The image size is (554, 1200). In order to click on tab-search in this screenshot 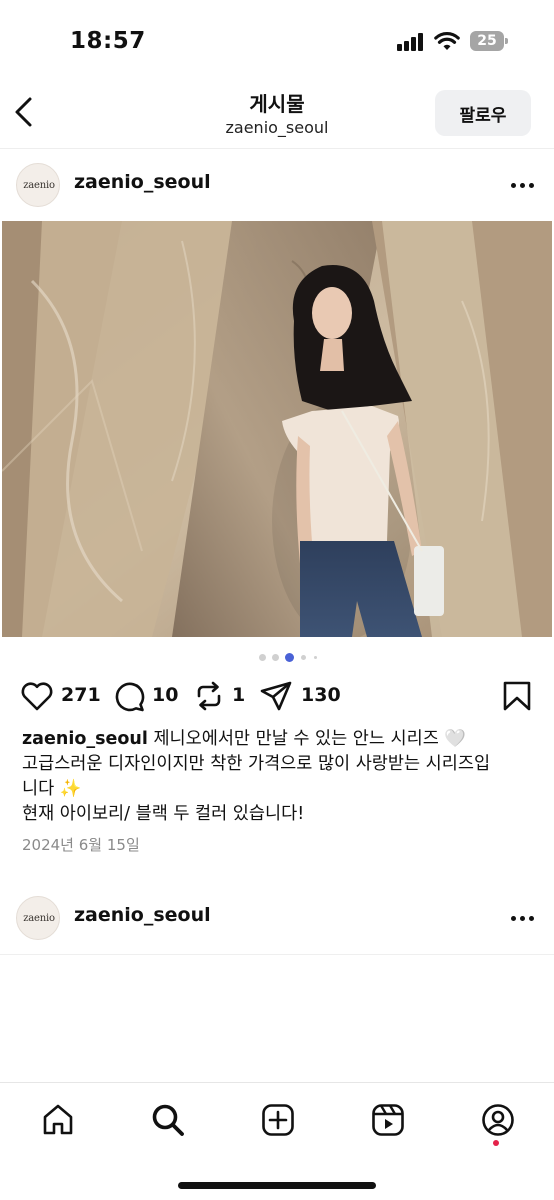, I will do `click(167, 1119)`.